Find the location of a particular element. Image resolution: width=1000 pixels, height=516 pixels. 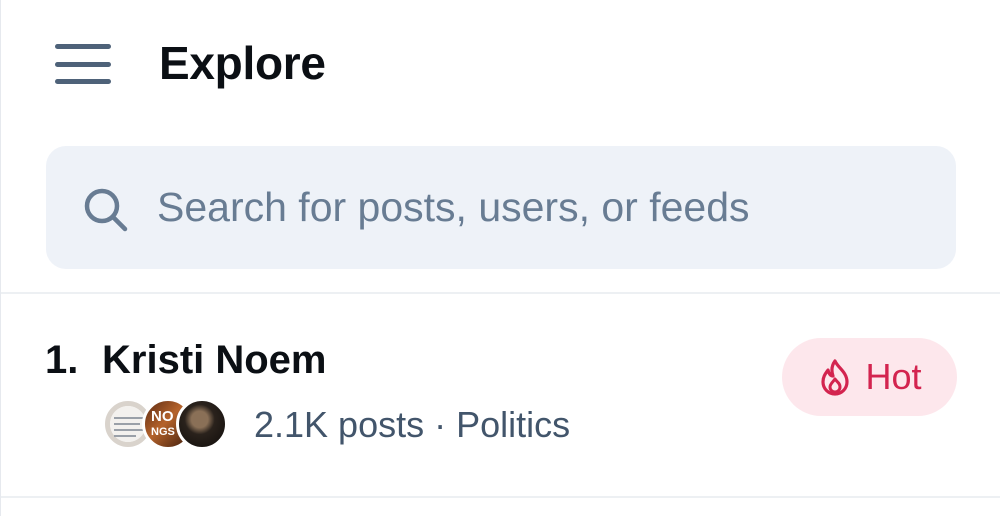

hamburger-menu-icon is located at coordinates (83, 64).